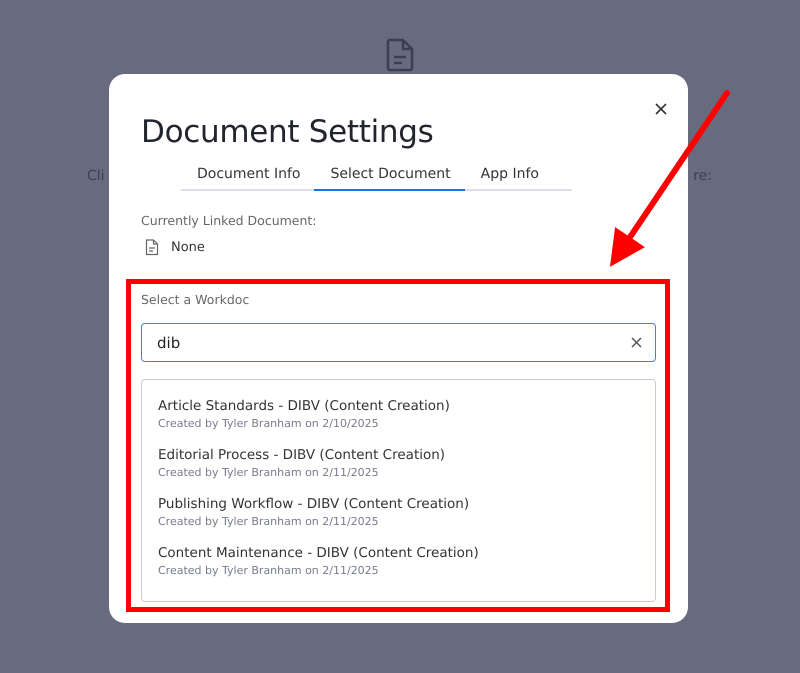 Image resolution: width=800 pixels, height=673 pixels. Describe the element at coordinates (398, 504) in the screenshot. I see `result-title: Publishing Workflow - DIBV (Content Creation)` at that location.